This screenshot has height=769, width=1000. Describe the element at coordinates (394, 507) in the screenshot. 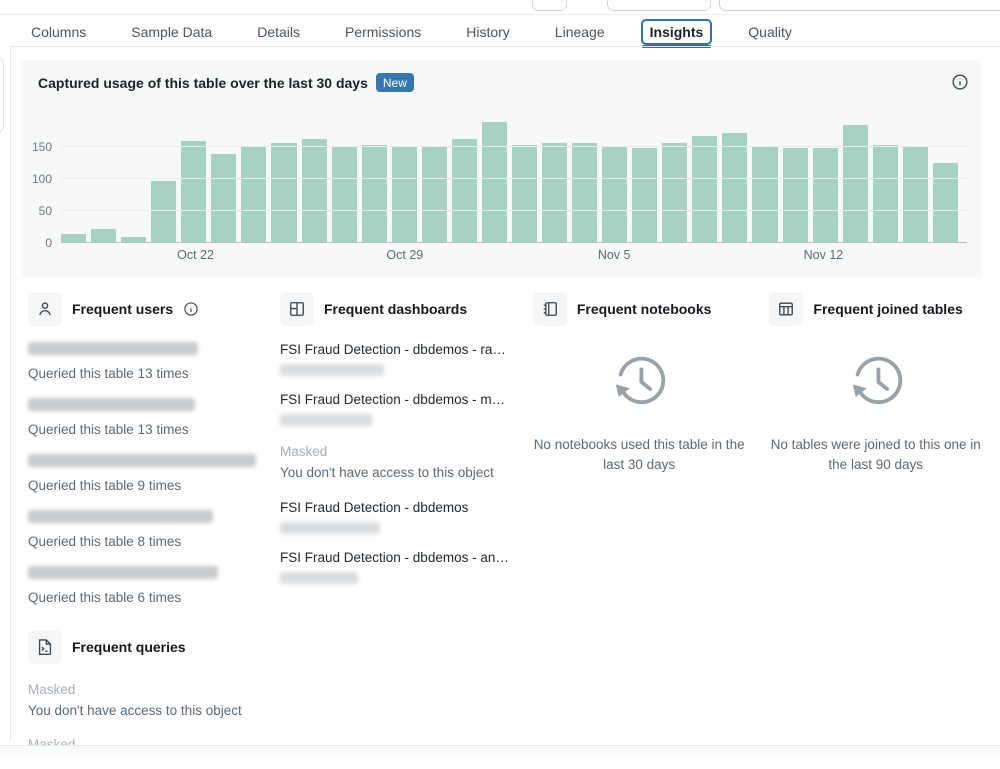

I see `dashboard-link: FSI Fraud Detection - dbdemos` at that location.